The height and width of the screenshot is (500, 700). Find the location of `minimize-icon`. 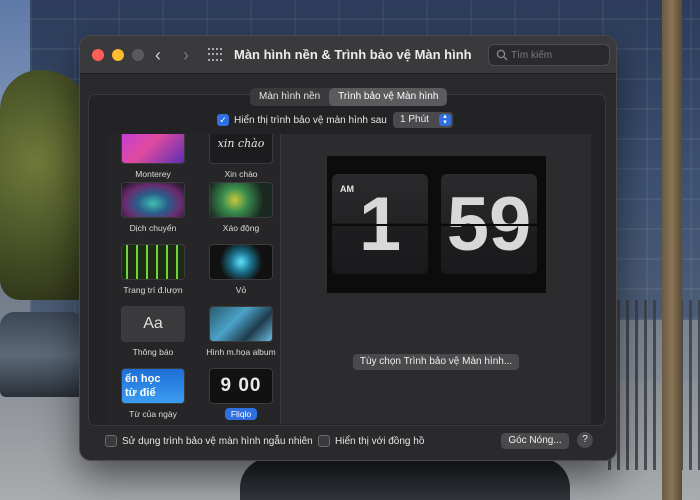

minimize-icon is located at coordinates (118, 55).